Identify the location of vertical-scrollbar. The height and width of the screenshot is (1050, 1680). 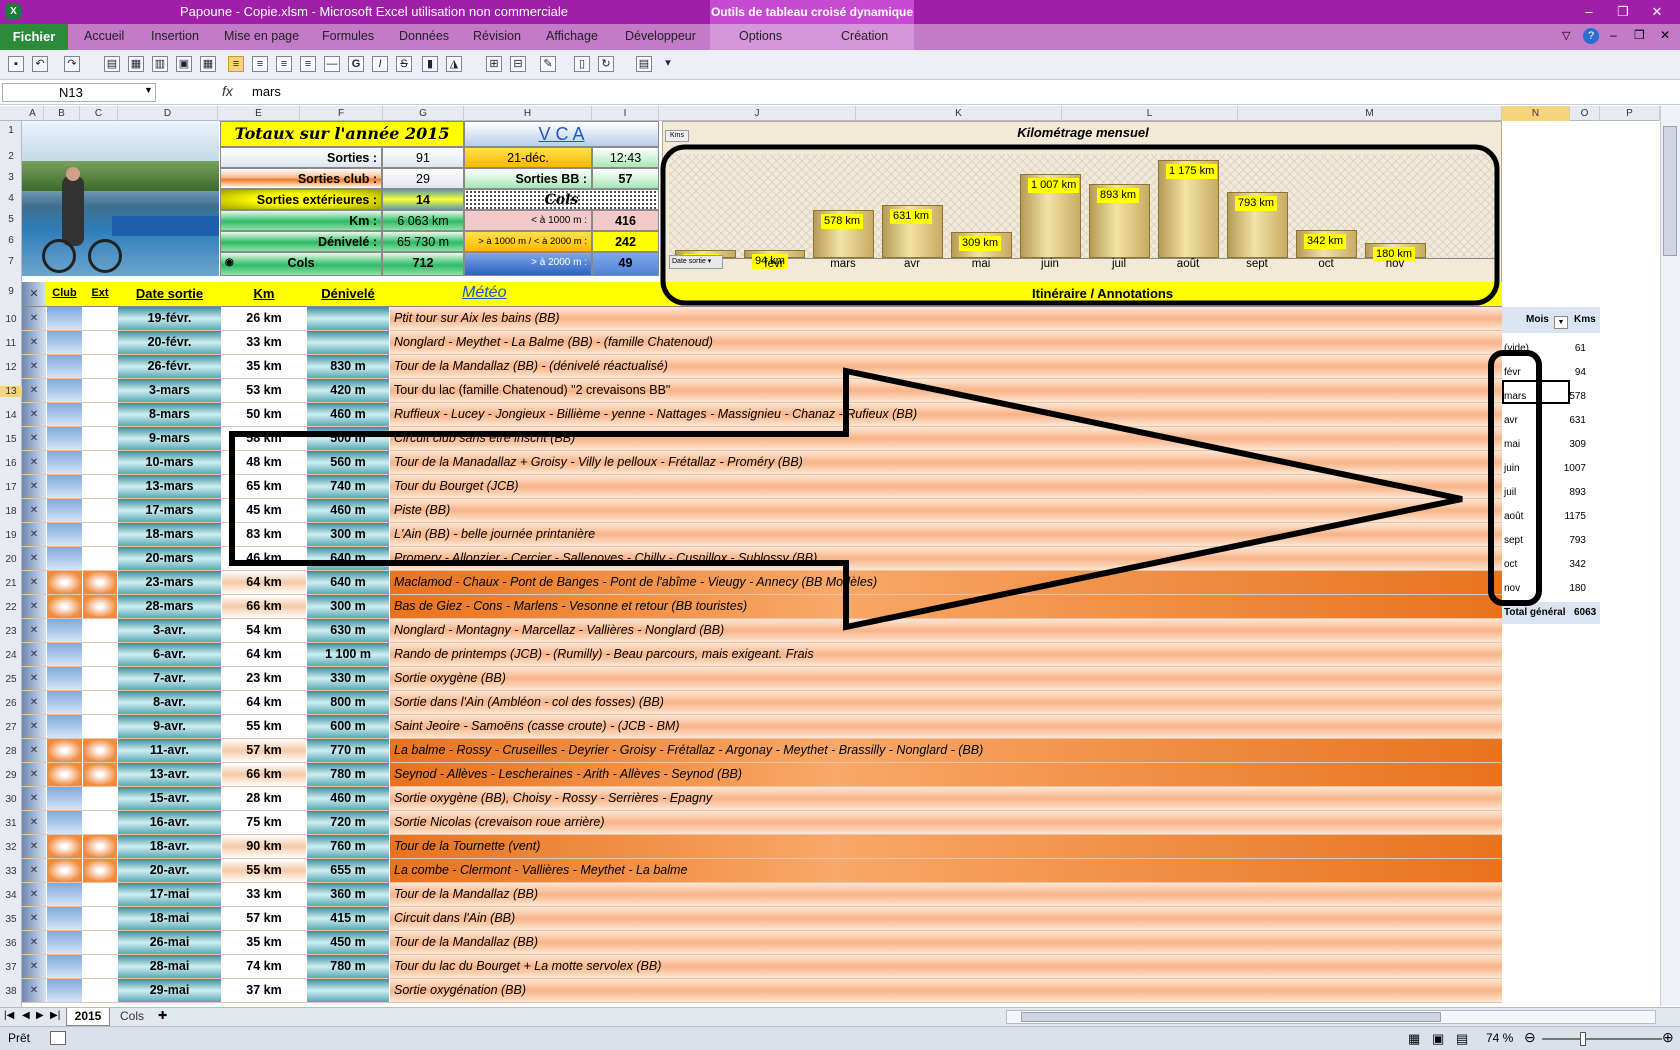
(1670, 556).